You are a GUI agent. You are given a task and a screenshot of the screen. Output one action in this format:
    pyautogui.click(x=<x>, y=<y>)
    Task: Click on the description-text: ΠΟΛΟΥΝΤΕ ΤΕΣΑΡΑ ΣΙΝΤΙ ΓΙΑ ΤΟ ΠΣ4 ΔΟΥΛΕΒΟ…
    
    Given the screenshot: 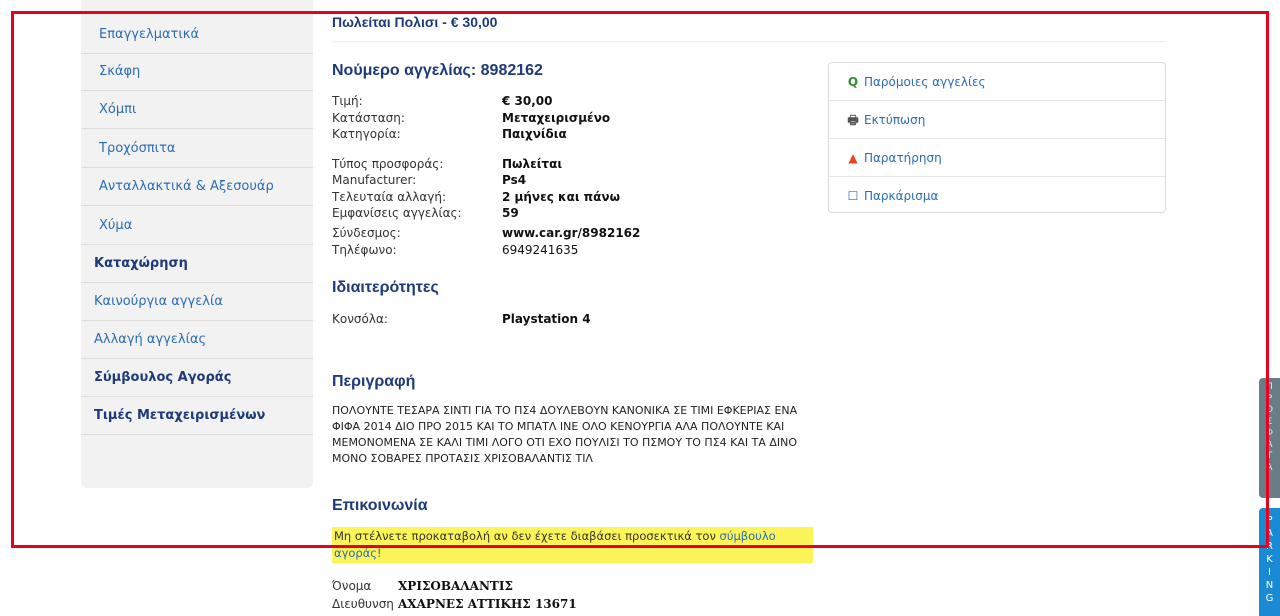 What is the action you would take?
    pyautogui.click(x=565, y=434)
    